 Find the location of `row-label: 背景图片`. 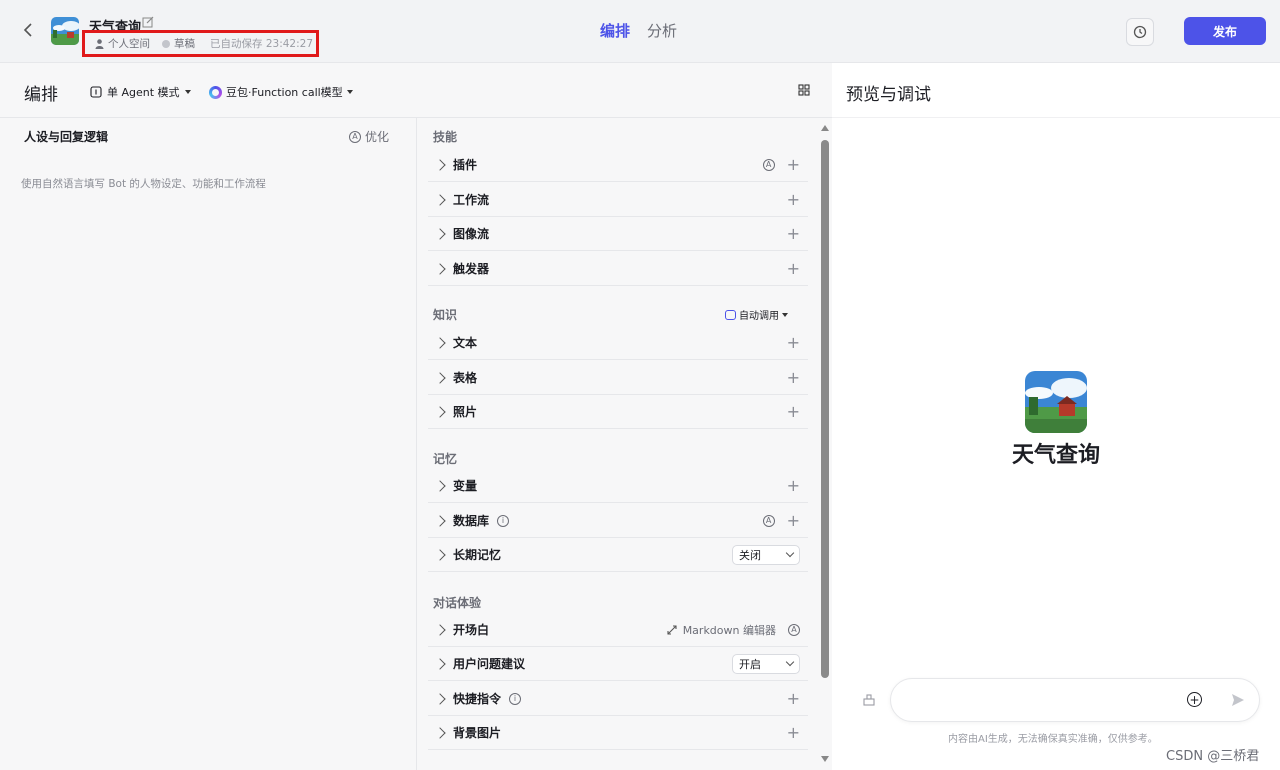

row-label: 背景图片 is located at coordinates (477, 733).